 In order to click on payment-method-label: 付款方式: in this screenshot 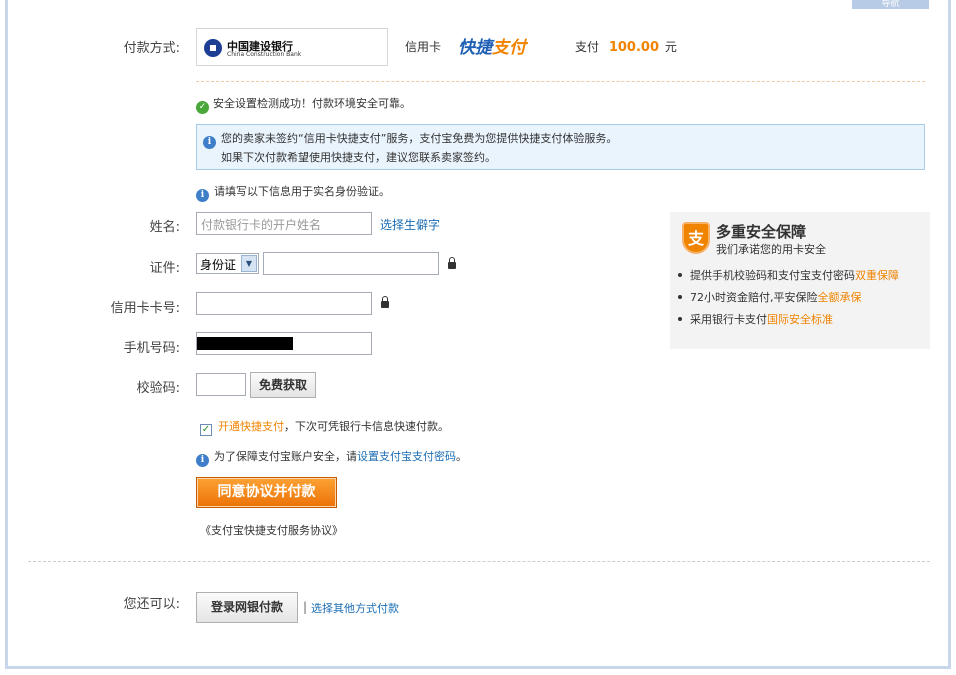, I will do `click(151, 48)`.